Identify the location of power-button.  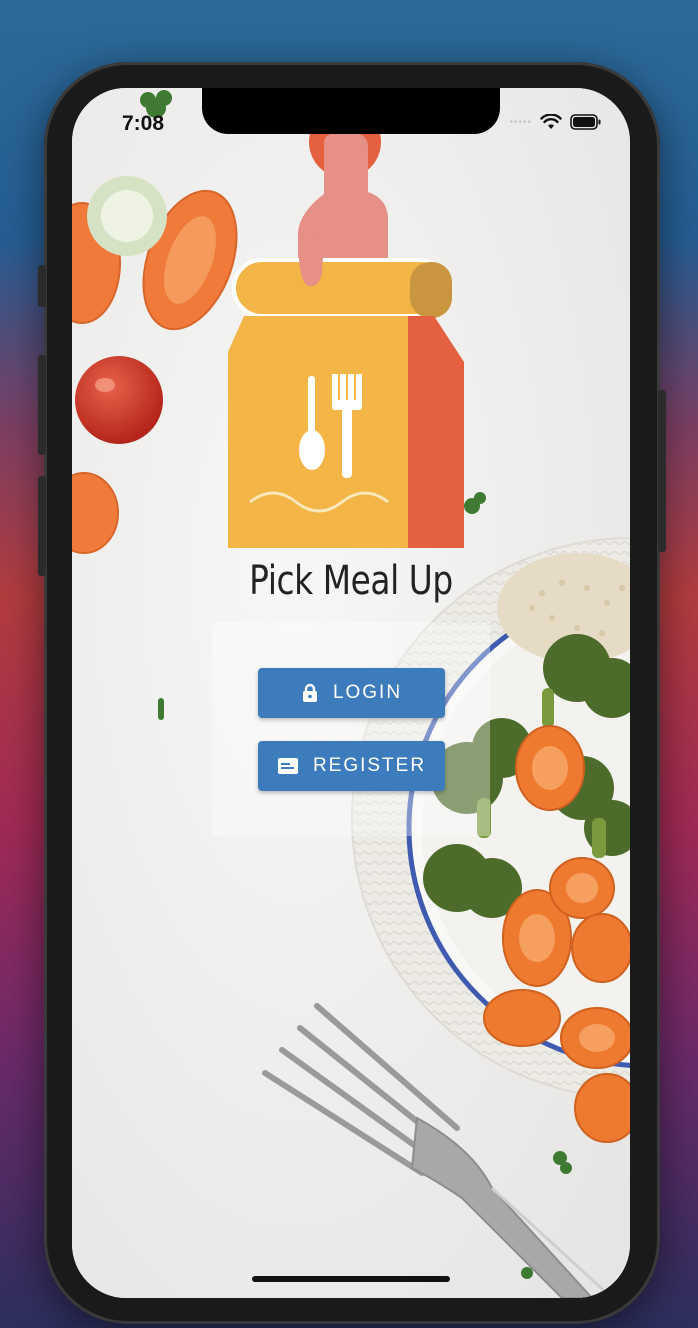
(662, 471).